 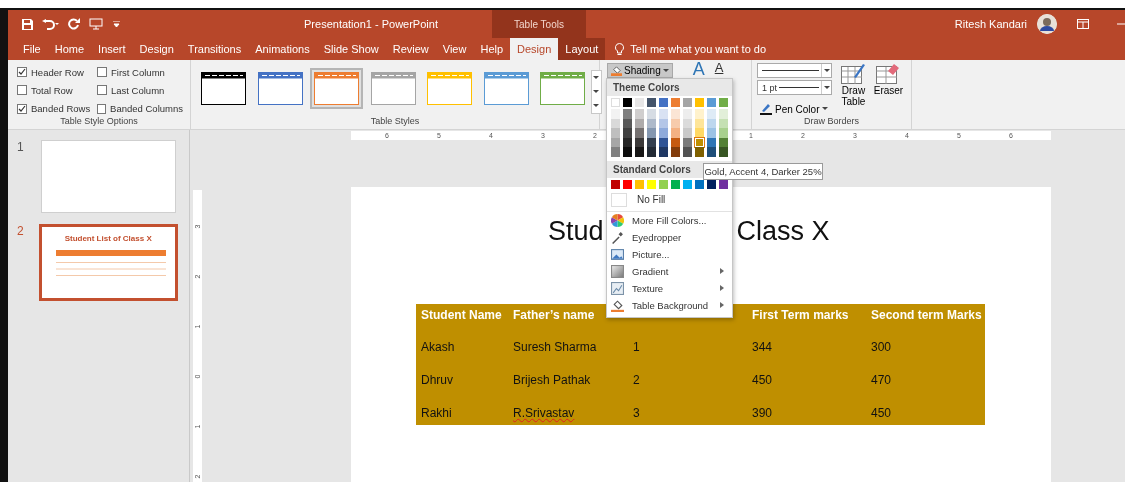 I want to click on style-option-checkbox: Last Column, so click(x=140, y=90).